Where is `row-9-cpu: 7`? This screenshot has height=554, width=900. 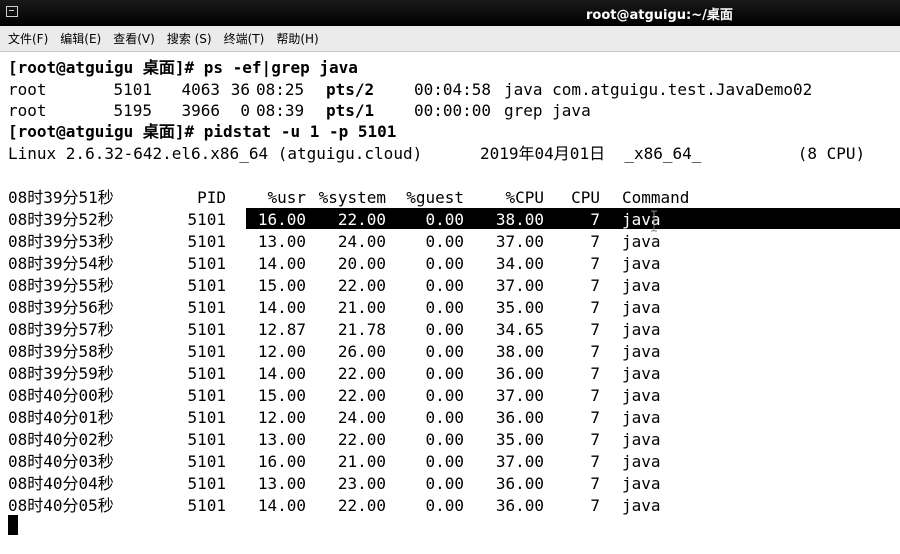 row-9-cpu: 7 is located at coordinates (595, 395).